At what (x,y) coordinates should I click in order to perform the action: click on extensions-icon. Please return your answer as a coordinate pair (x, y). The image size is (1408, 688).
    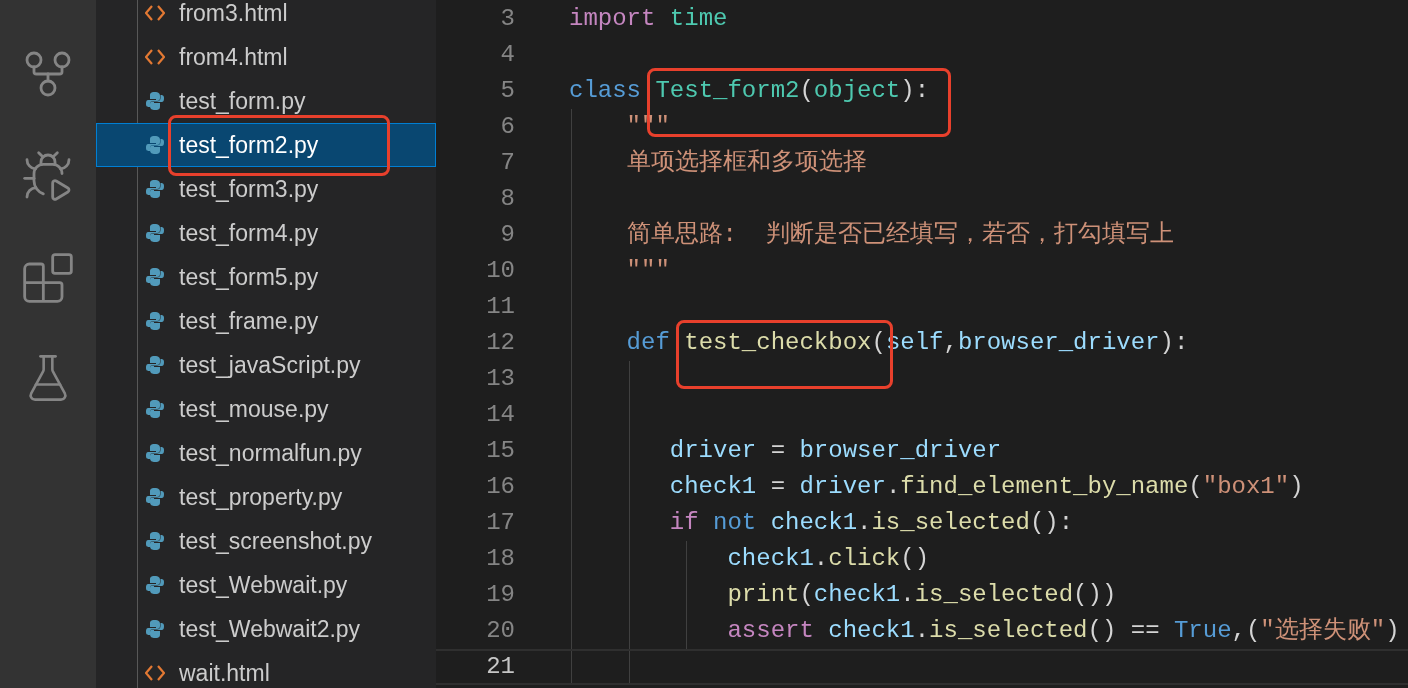
    Looking at the image, I should click on (48, 278).